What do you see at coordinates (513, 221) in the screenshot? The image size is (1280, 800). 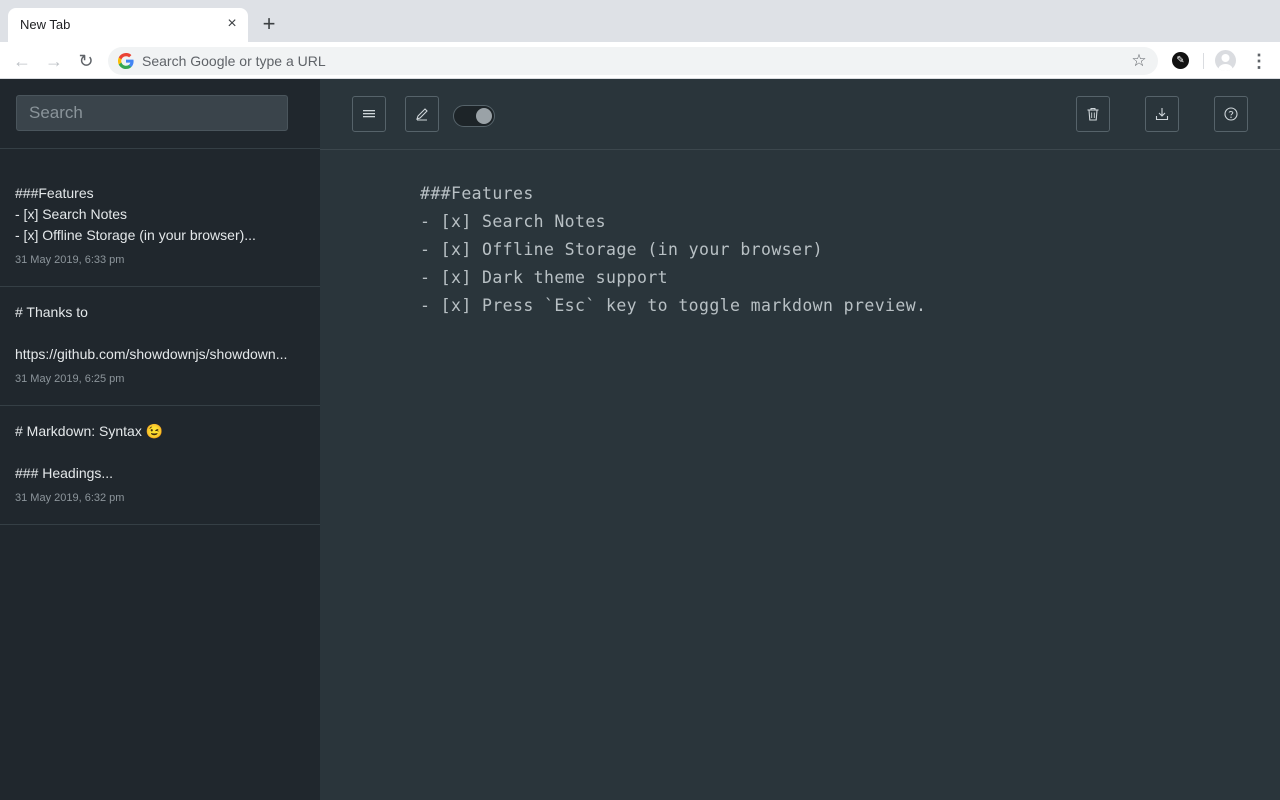 I see `editor-line: - [x] Search Notes` at bounding box center [513, 221].